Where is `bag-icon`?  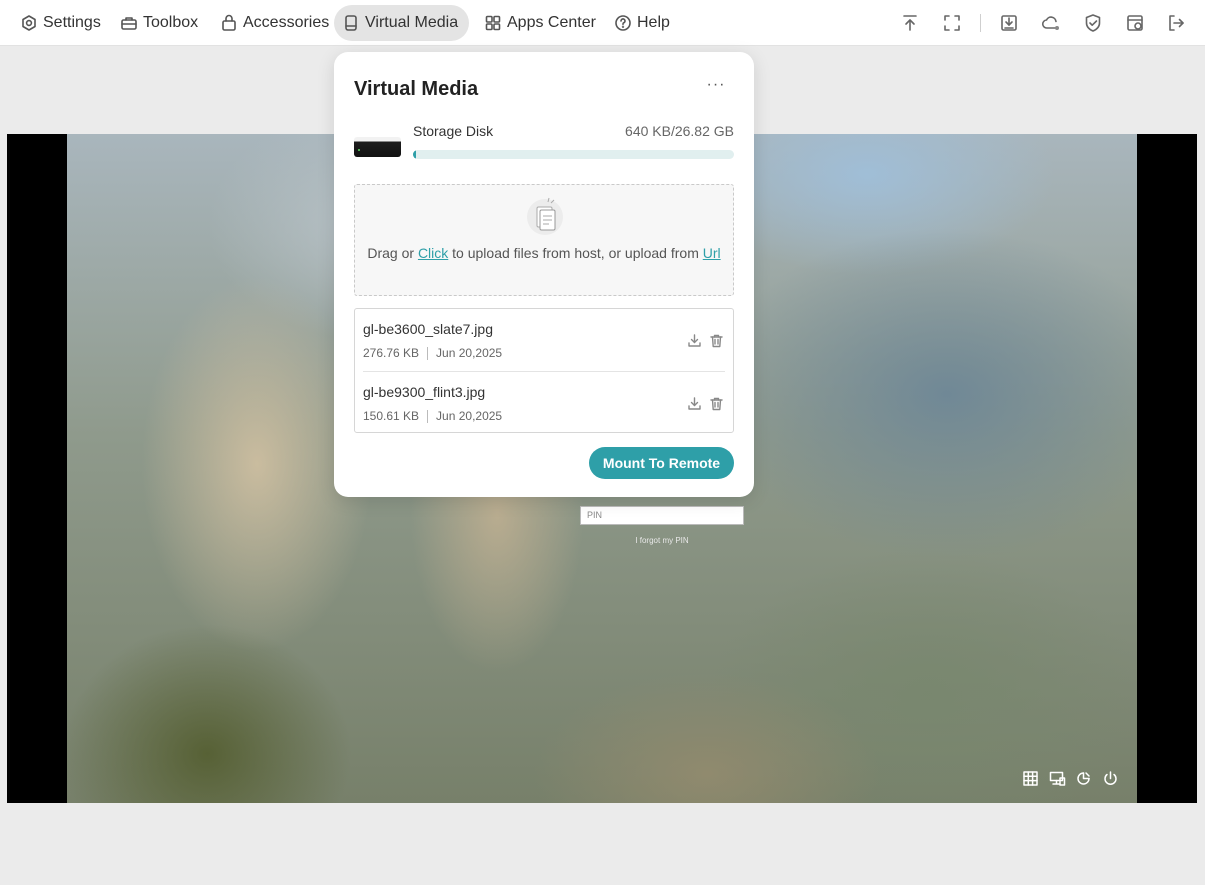 bag-icon is located at coordinates (229, 22).